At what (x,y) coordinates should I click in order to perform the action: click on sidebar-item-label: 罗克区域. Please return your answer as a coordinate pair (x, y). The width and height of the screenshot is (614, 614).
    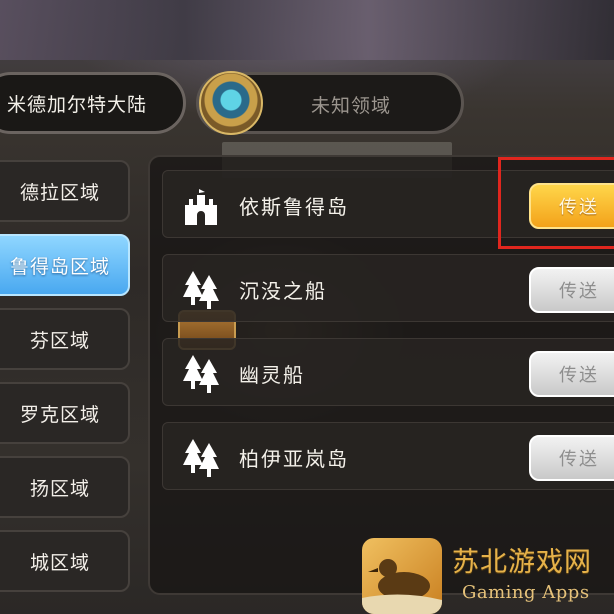
    Looking at the image, I should click on (59, 414).